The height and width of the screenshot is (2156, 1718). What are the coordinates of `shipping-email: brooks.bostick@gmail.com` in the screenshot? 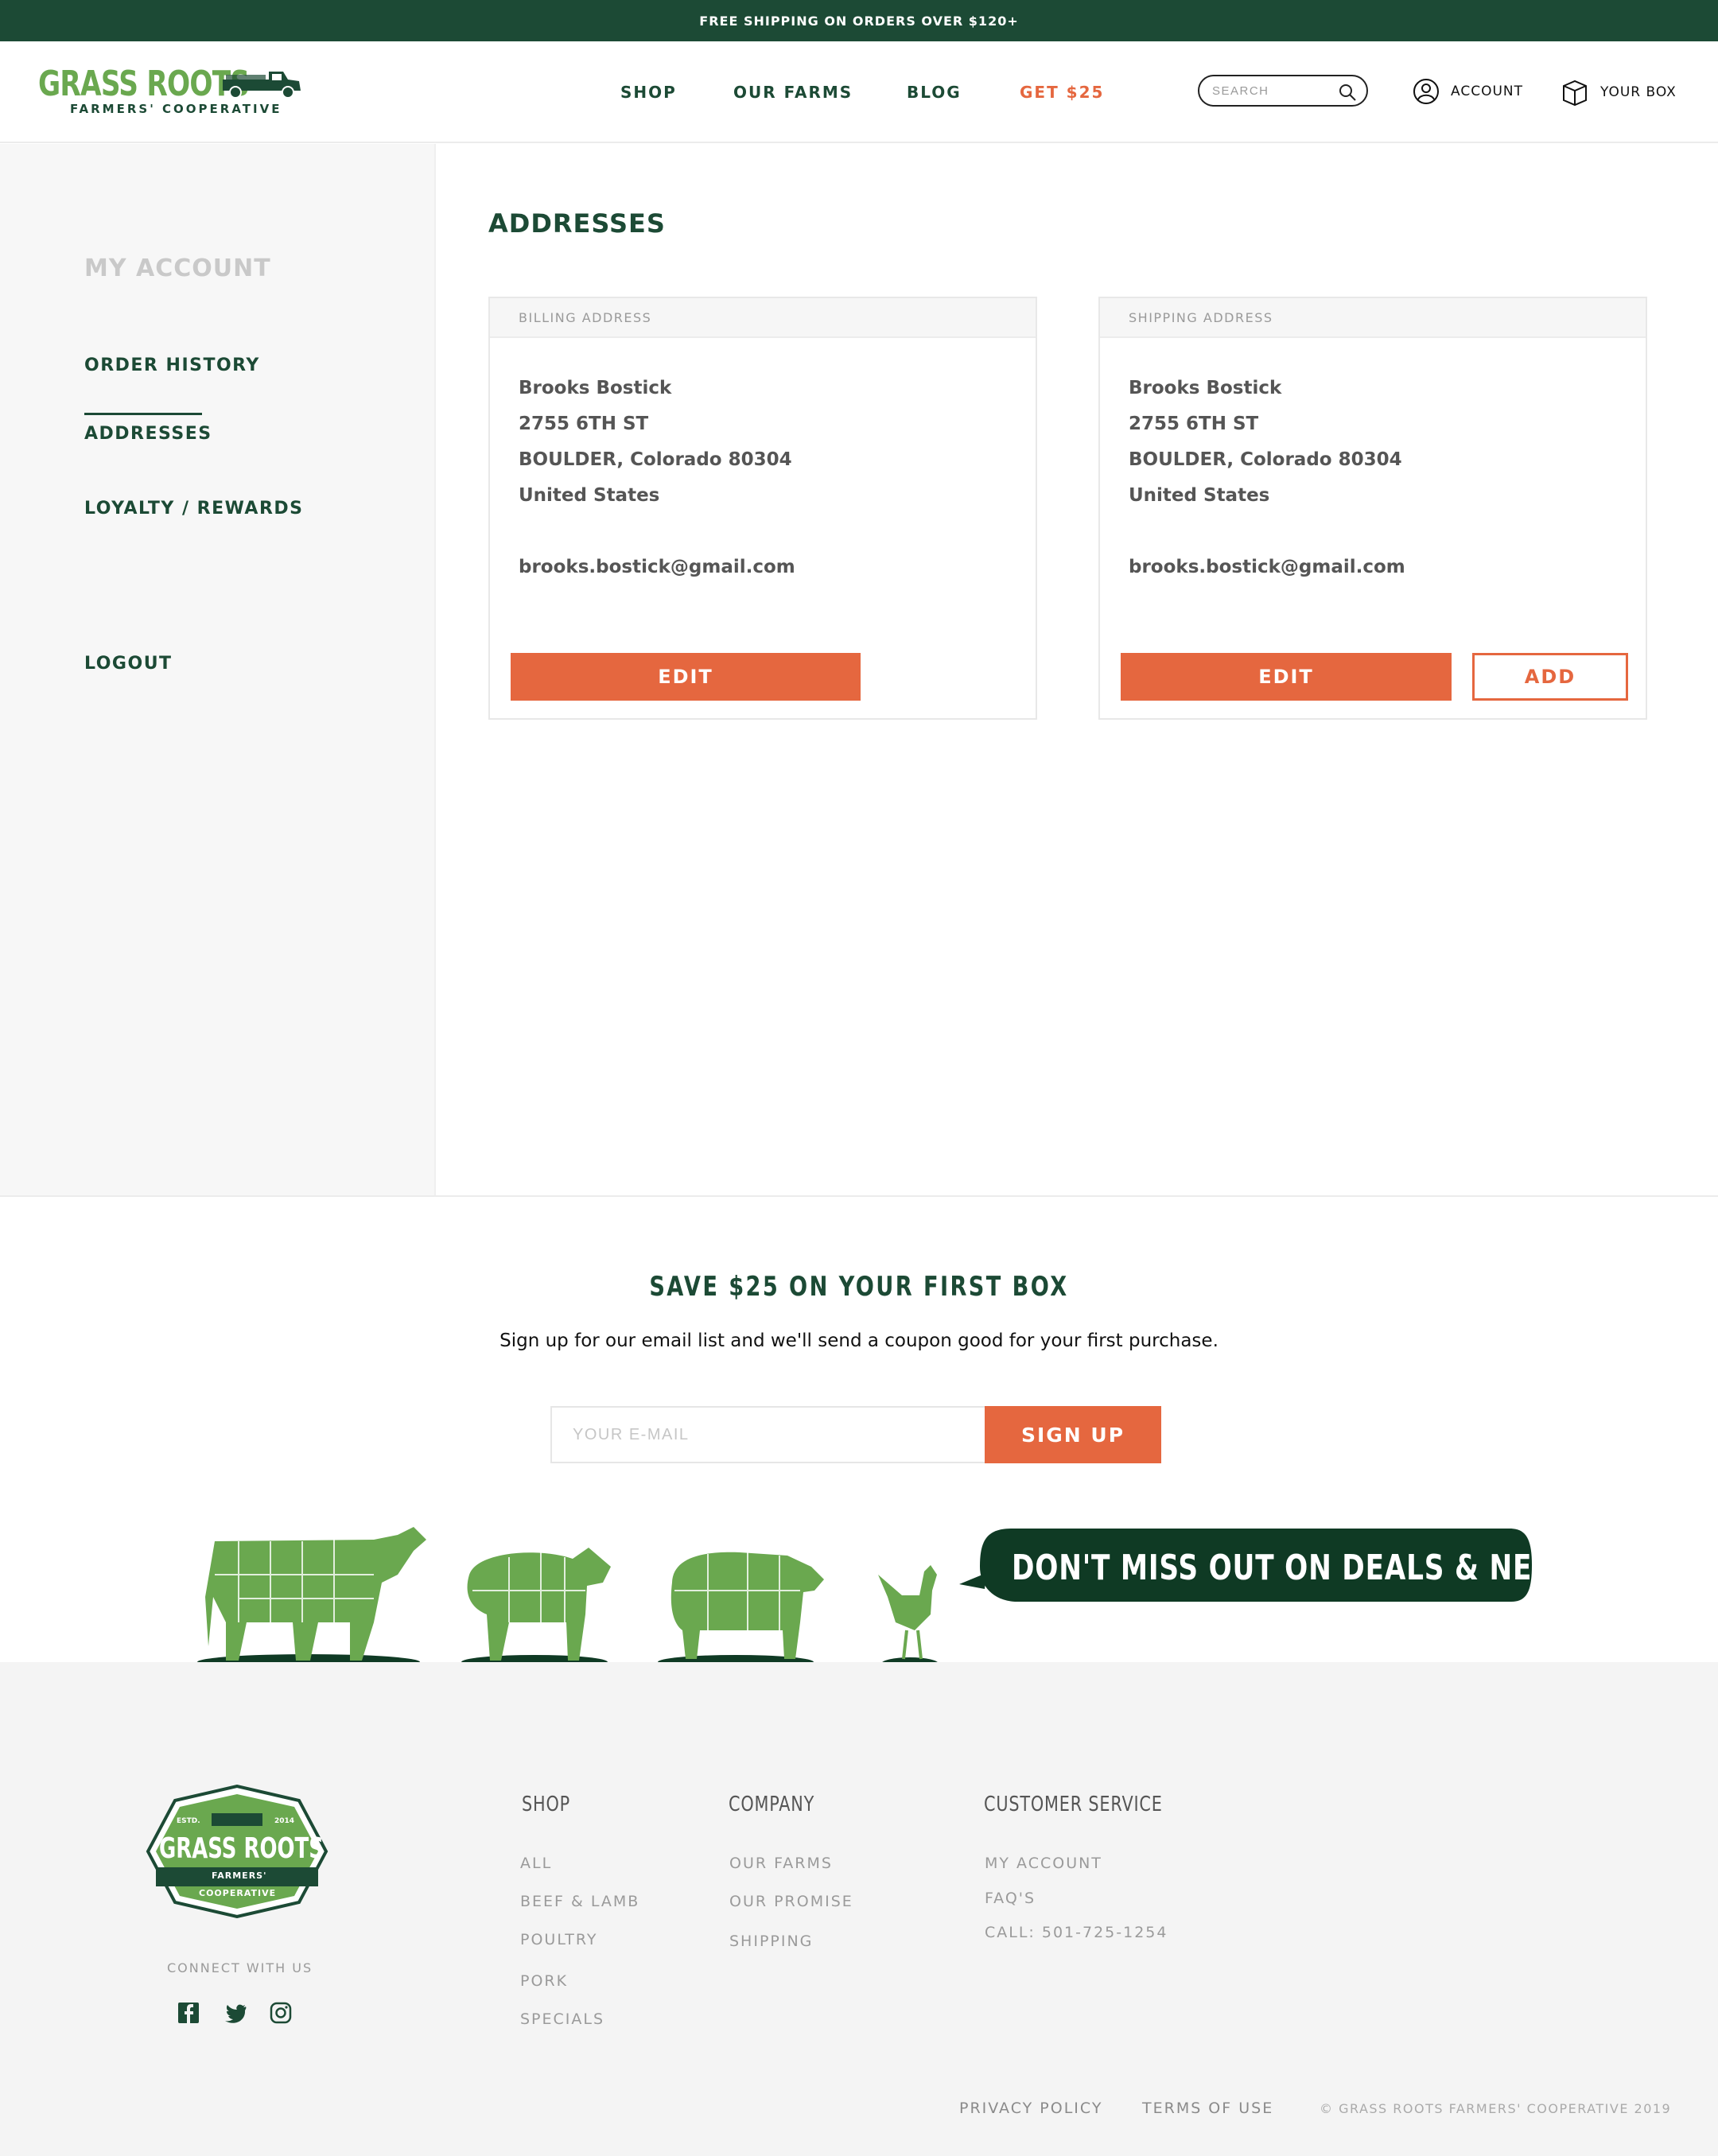 It's located at (1267, 567).